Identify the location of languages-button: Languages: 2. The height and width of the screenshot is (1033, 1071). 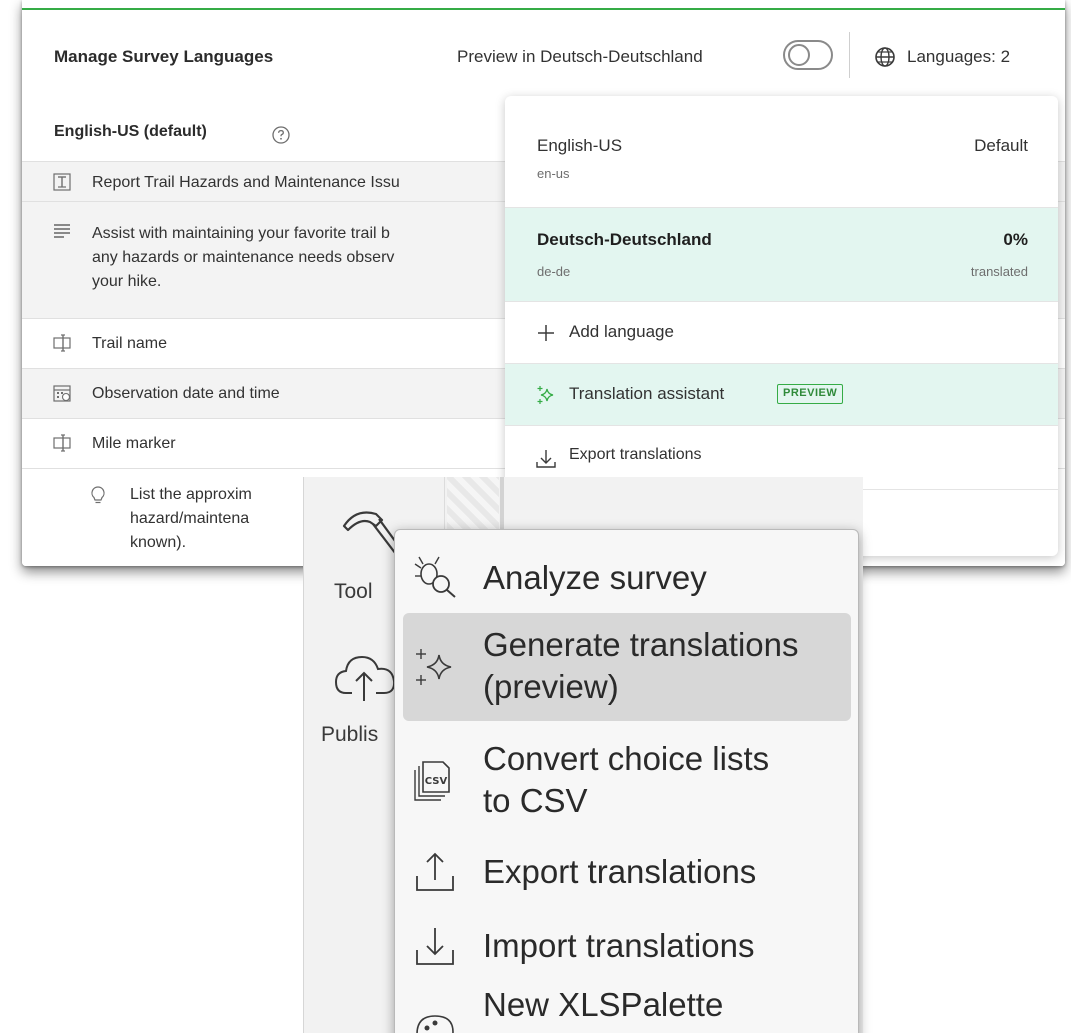
(958, 57).